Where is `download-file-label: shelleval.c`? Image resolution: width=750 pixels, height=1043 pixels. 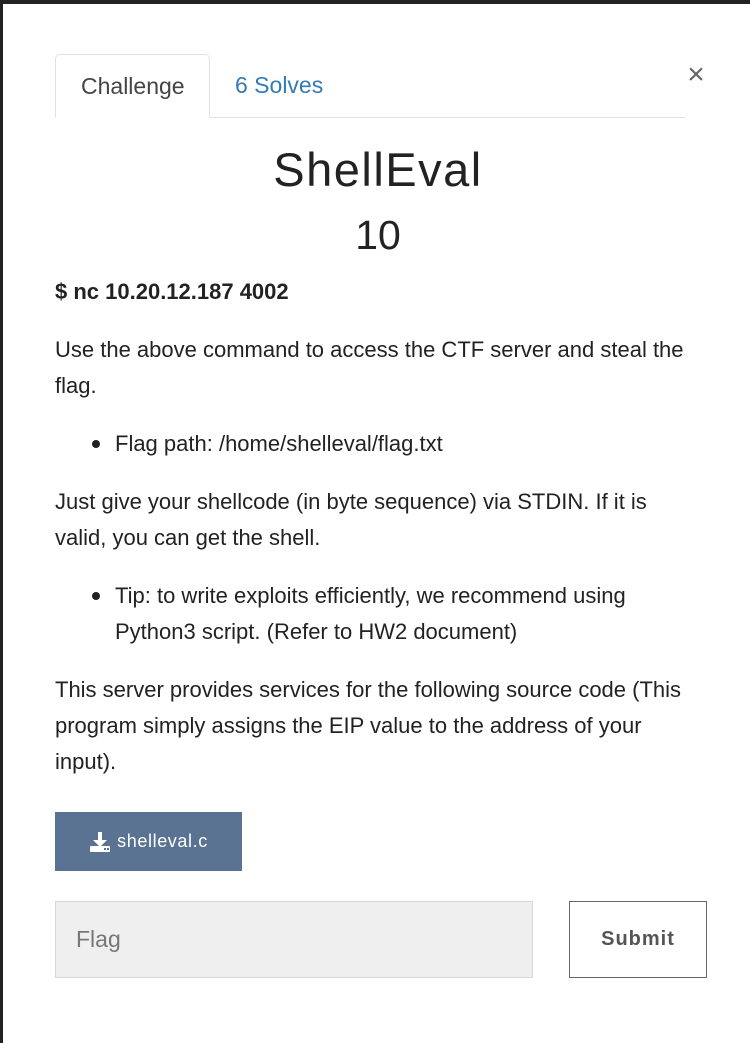 download-file-label: shelleval.c is located at coordinates (162, 841).